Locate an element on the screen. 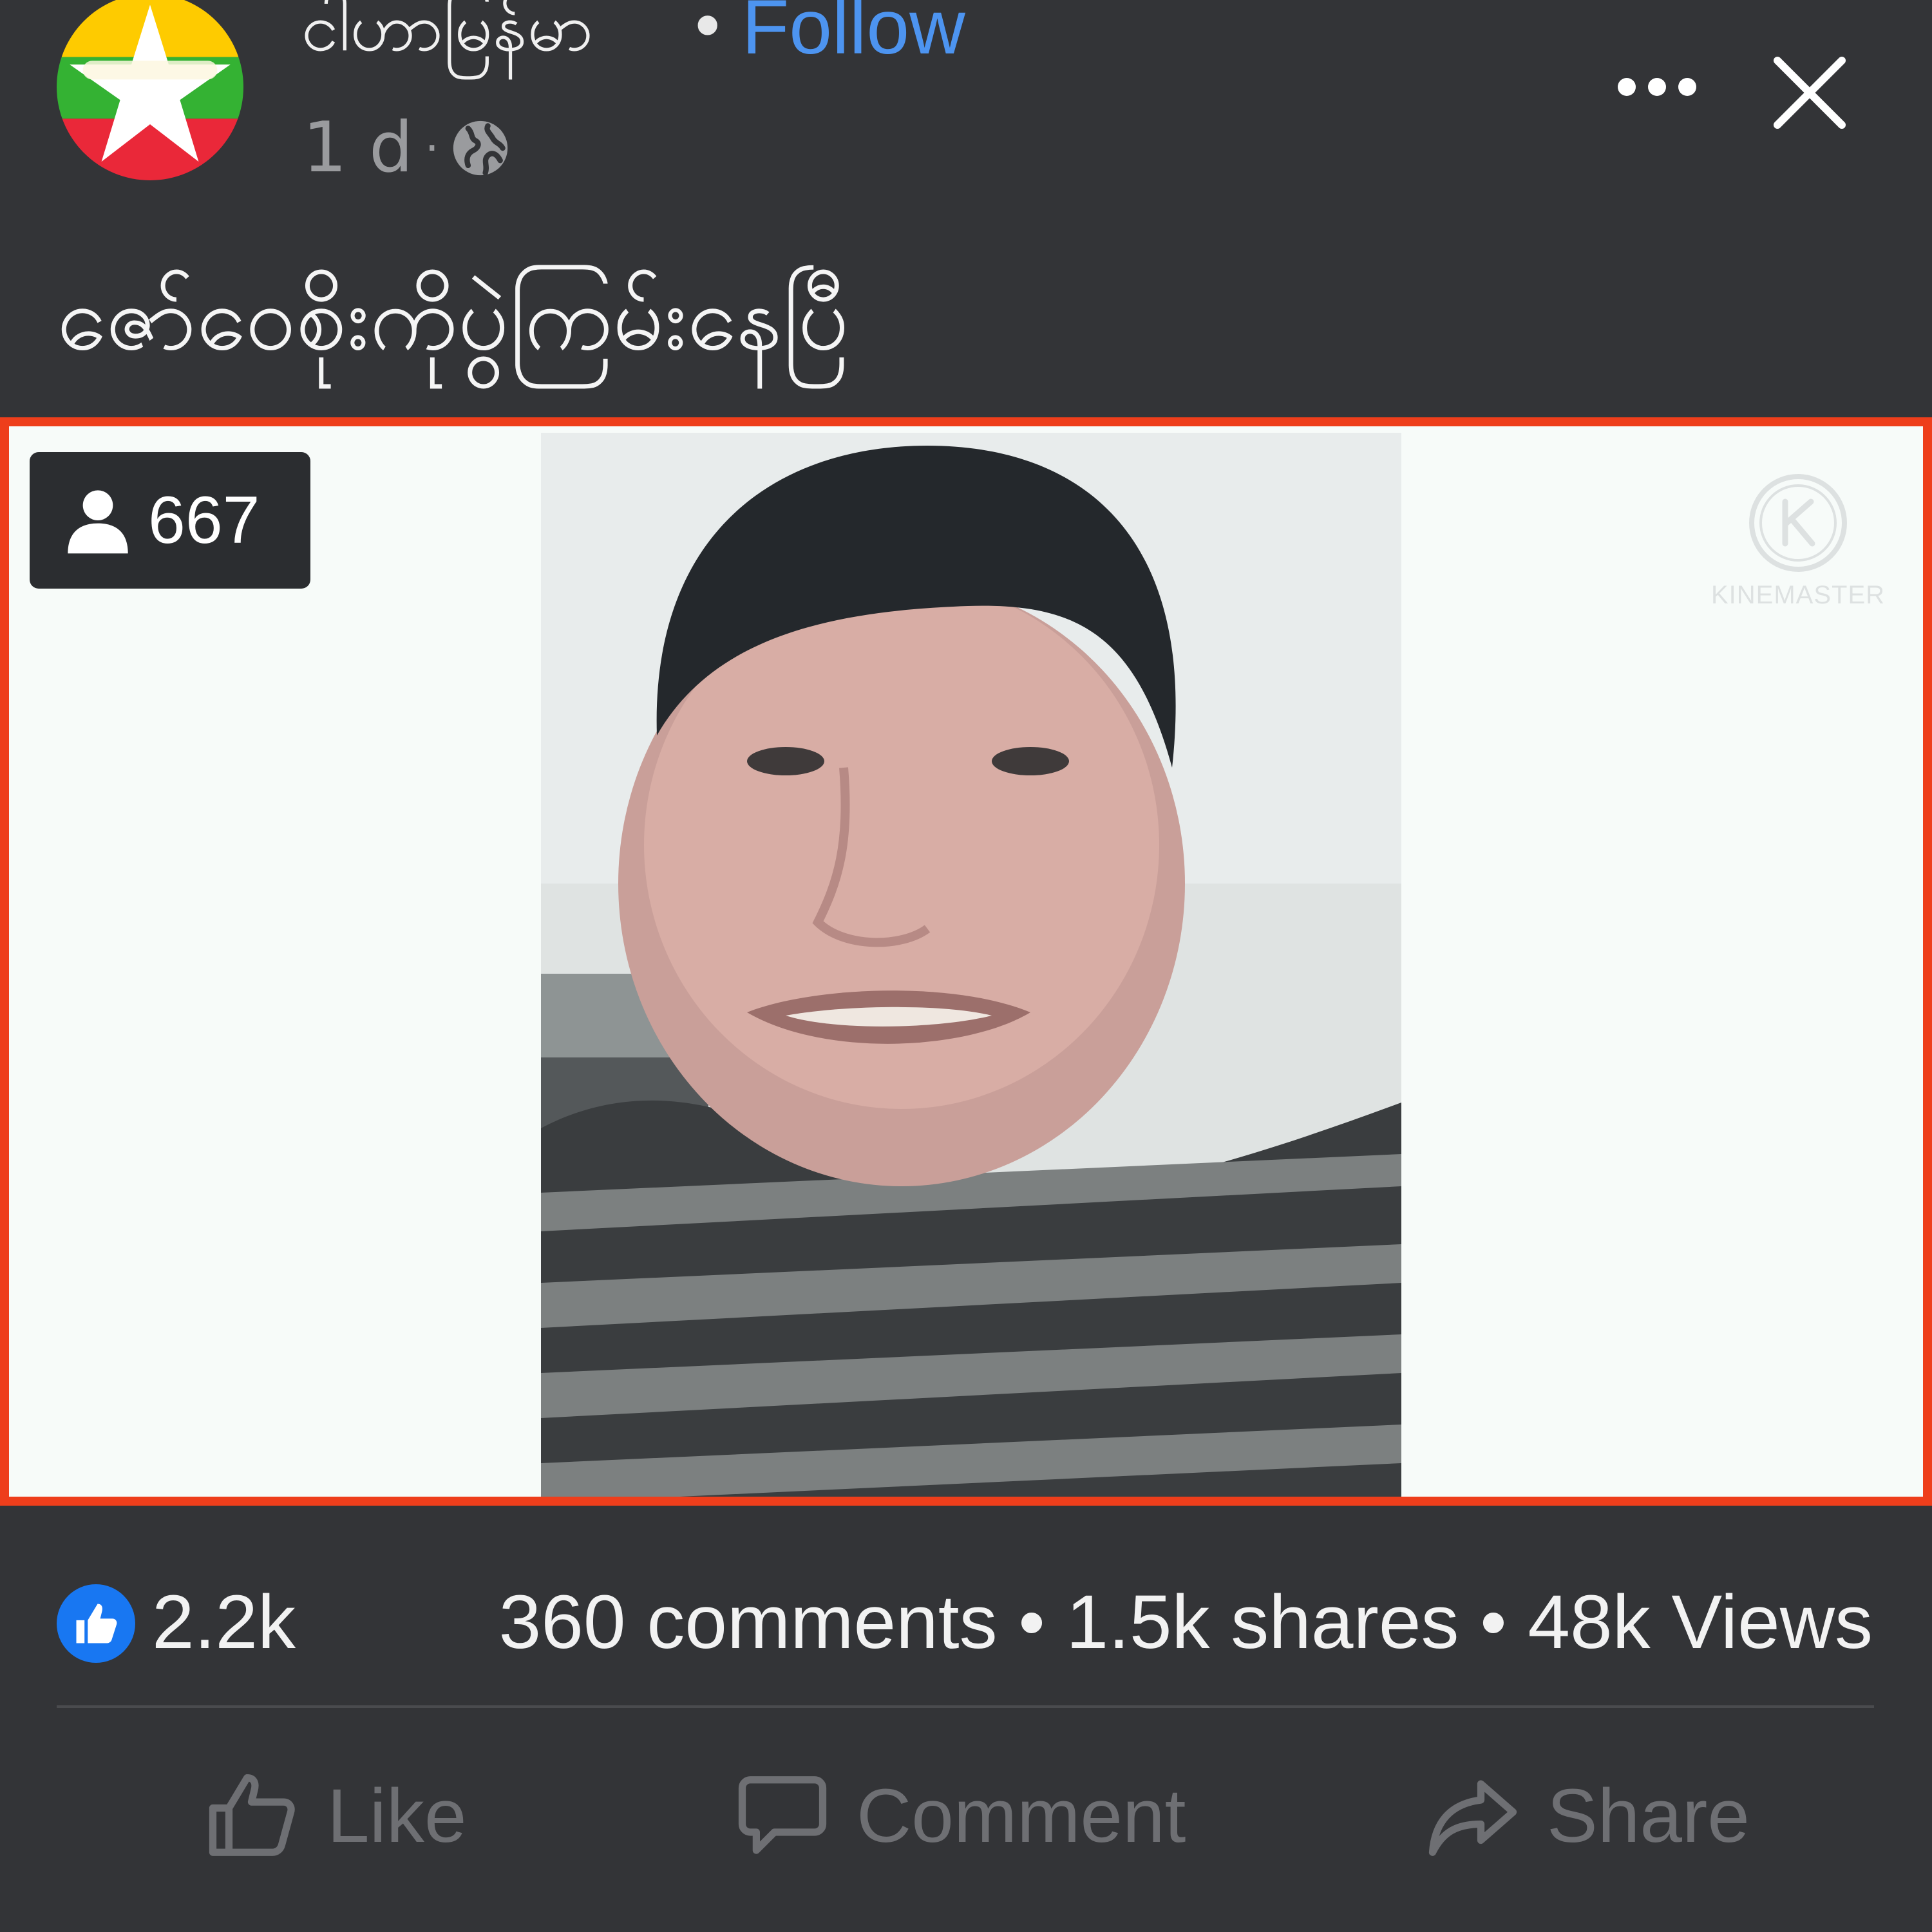 This screenshot has width=1932, height=1932. share-label: Share is located at coordinates (1649, 1816).